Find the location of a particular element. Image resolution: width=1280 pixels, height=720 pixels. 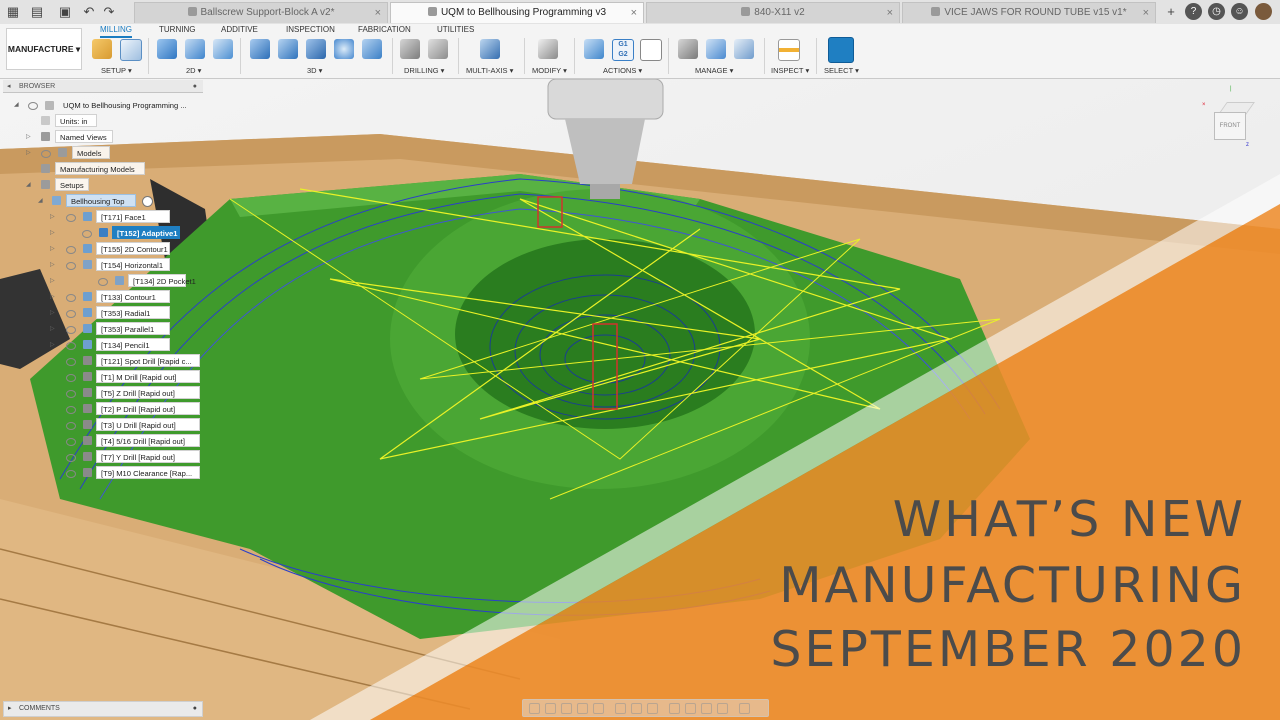

new-folder-icon is located at coordinates (102, 49).